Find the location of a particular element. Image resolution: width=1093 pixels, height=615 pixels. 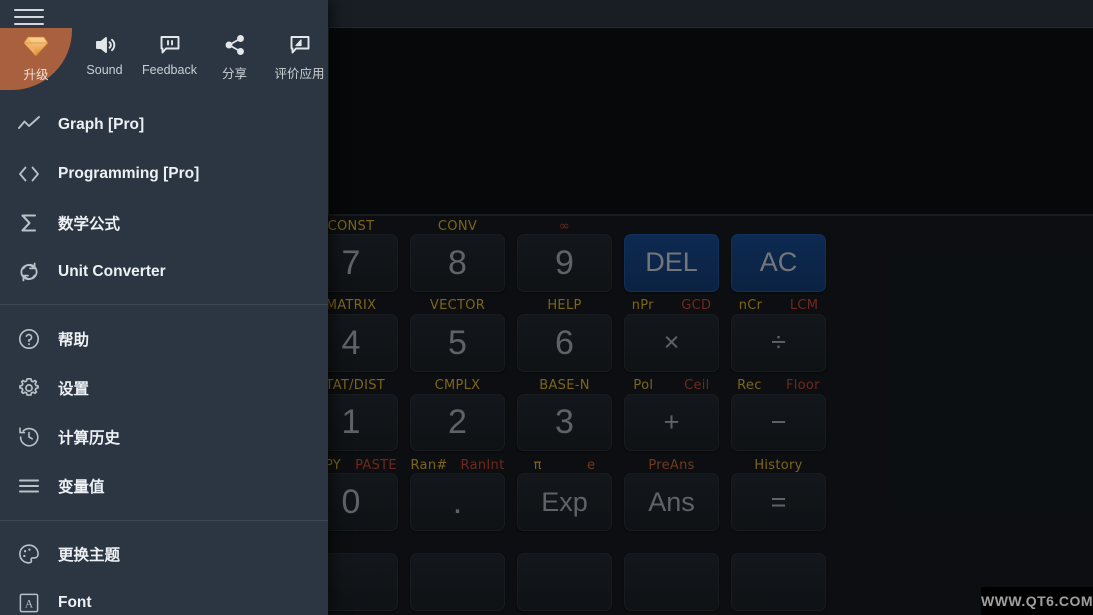

feedback-action: Feedback is located at coordinates (169, 59).